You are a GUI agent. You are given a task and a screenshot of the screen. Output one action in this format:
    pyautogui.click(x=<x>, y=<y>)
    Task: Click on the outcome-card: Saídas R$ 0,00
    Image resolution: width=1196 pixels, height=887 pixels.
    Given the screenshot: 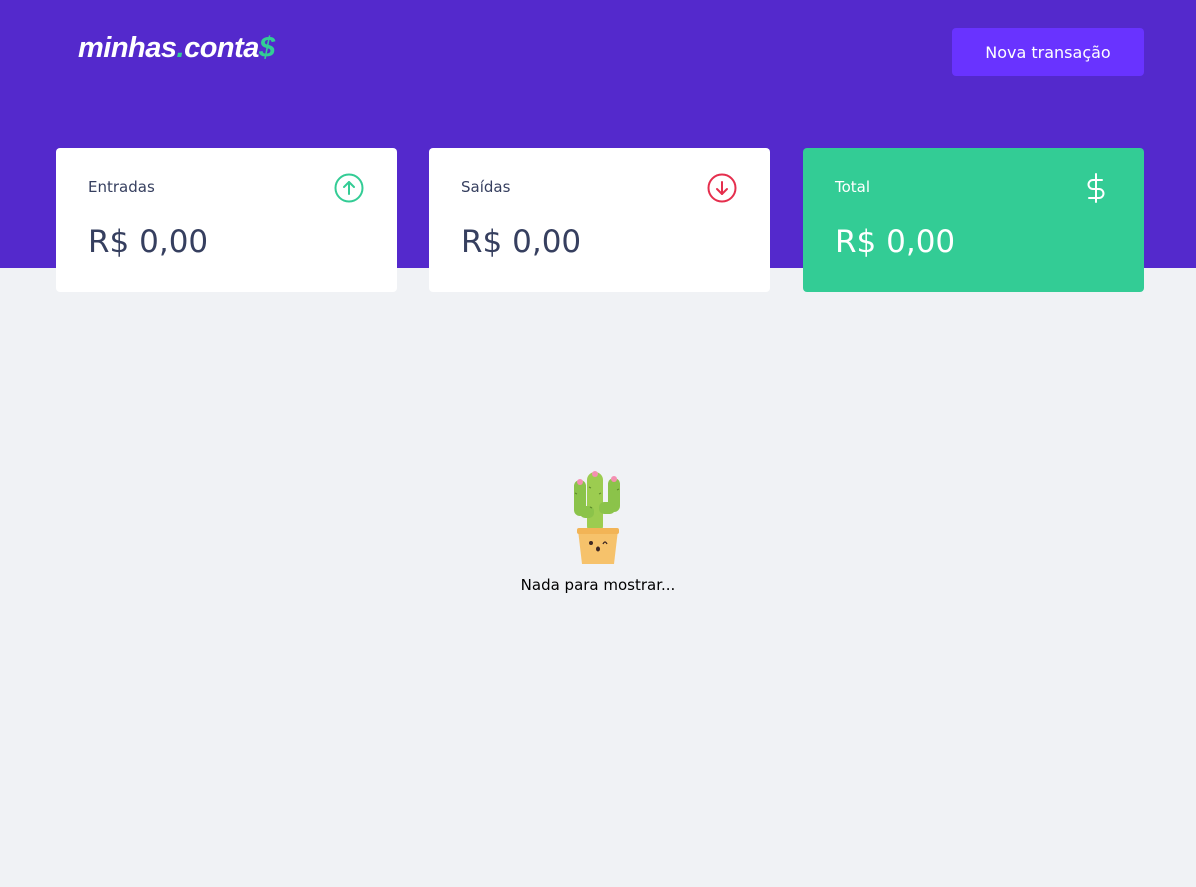 What is the action you would take?
    pyautogui.click(x=599, y=220)
    